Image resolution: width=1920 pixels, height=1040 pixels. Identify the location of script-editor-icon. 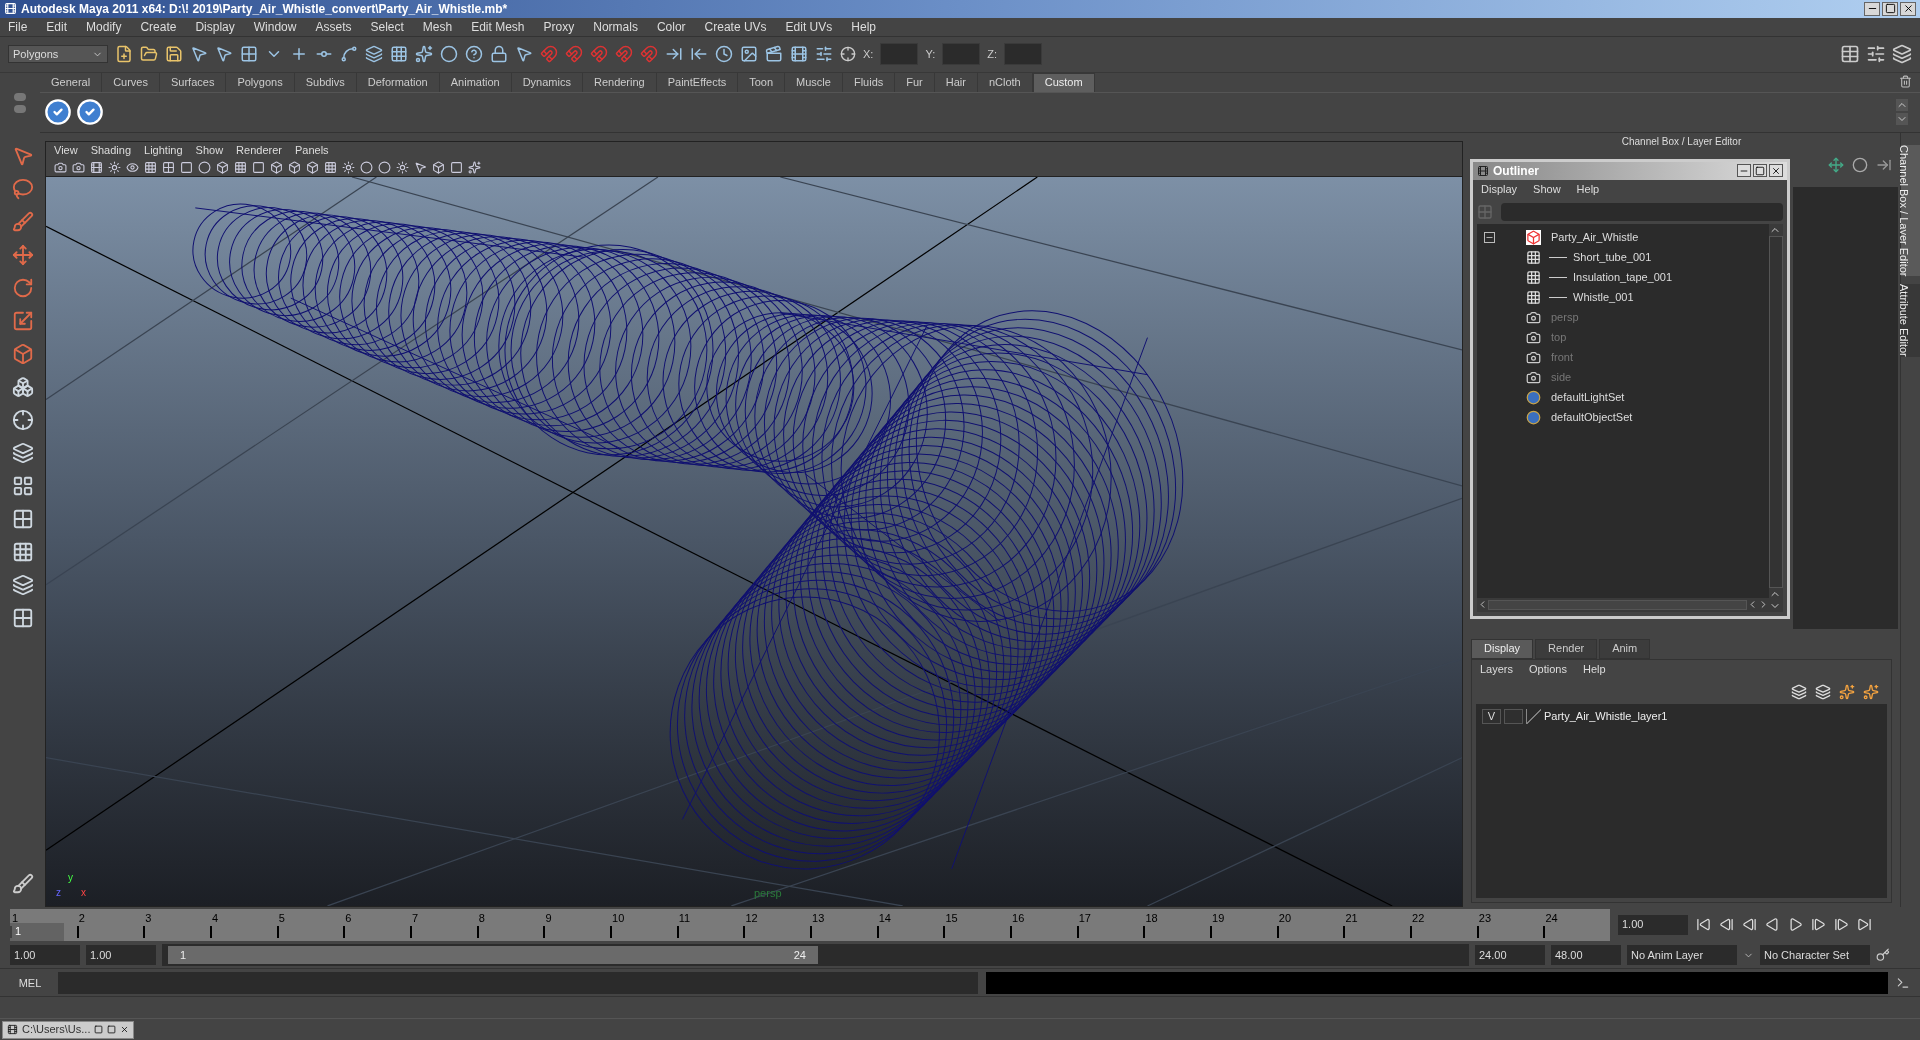
(1903, 982).